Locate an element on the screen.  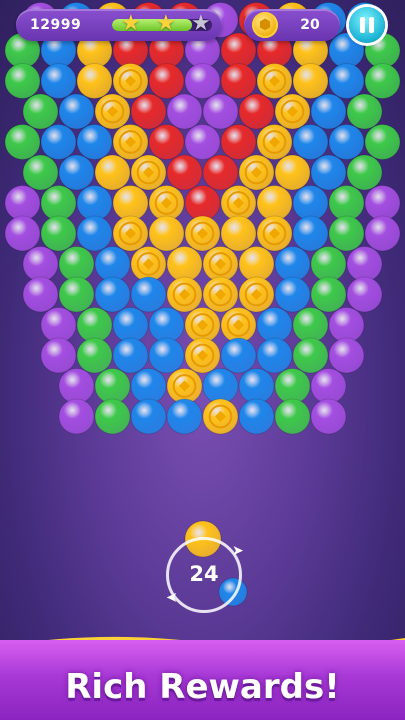
score-panel: 12999 ★ ★ ★ is located at coordinates (119, 25).